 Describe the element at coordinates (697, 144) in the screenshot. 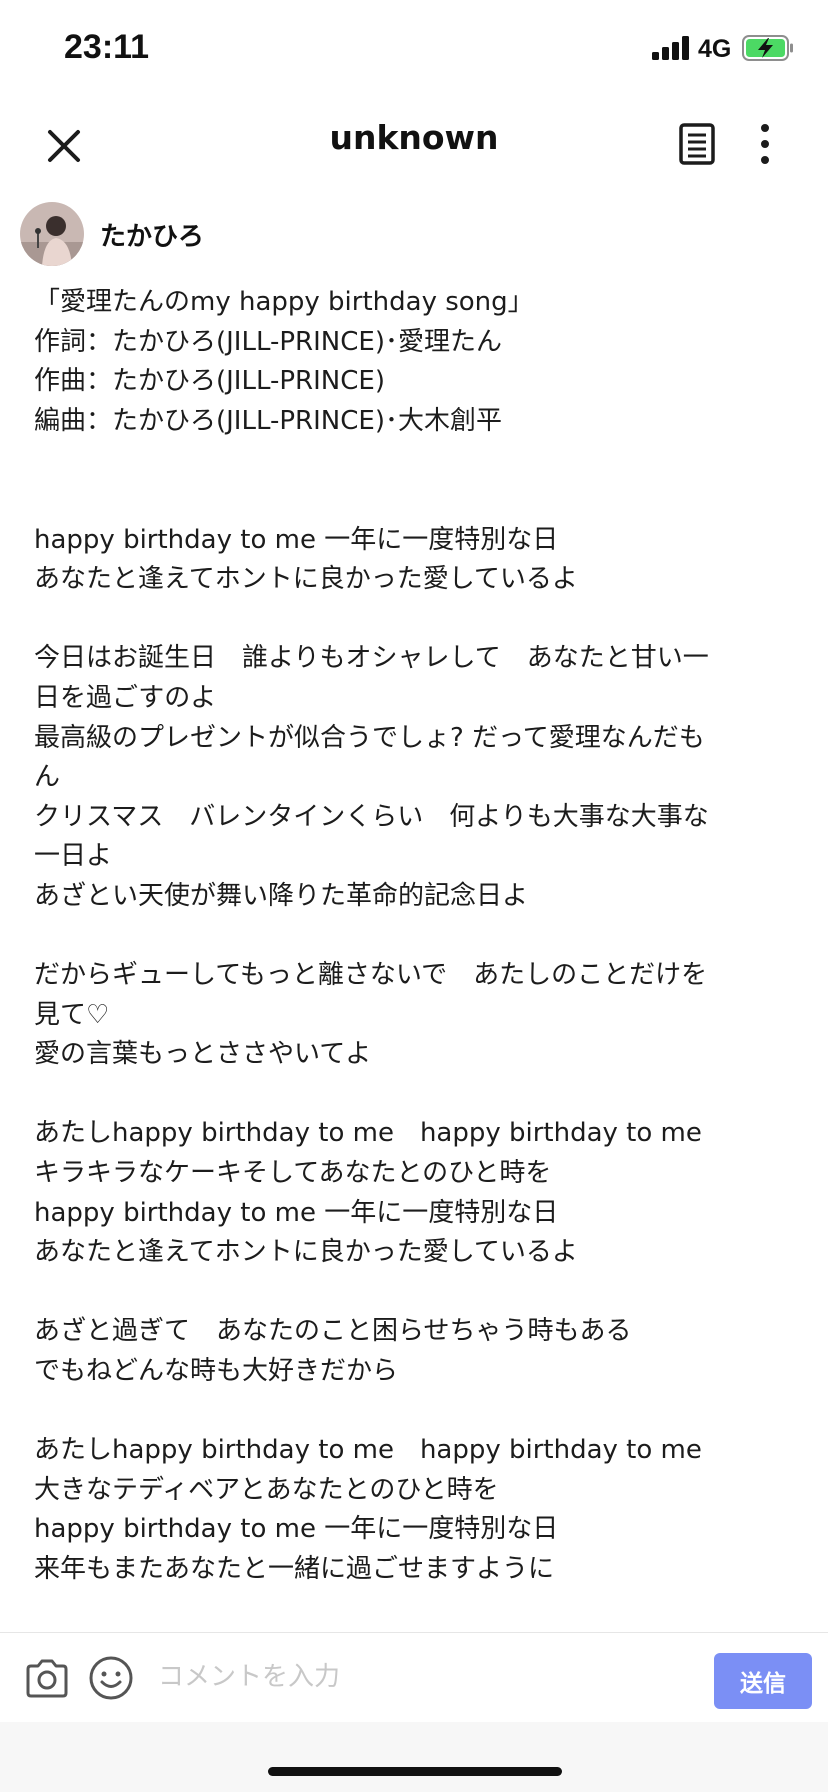

I see `document-icon` at that location.